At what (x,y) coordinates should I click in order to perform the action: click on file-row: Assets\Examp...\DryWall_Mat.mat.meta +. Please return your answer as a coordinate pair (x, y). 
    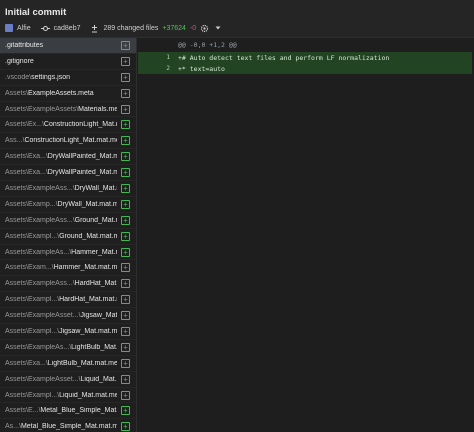
    Looking at the image, I should click on (68, 205).